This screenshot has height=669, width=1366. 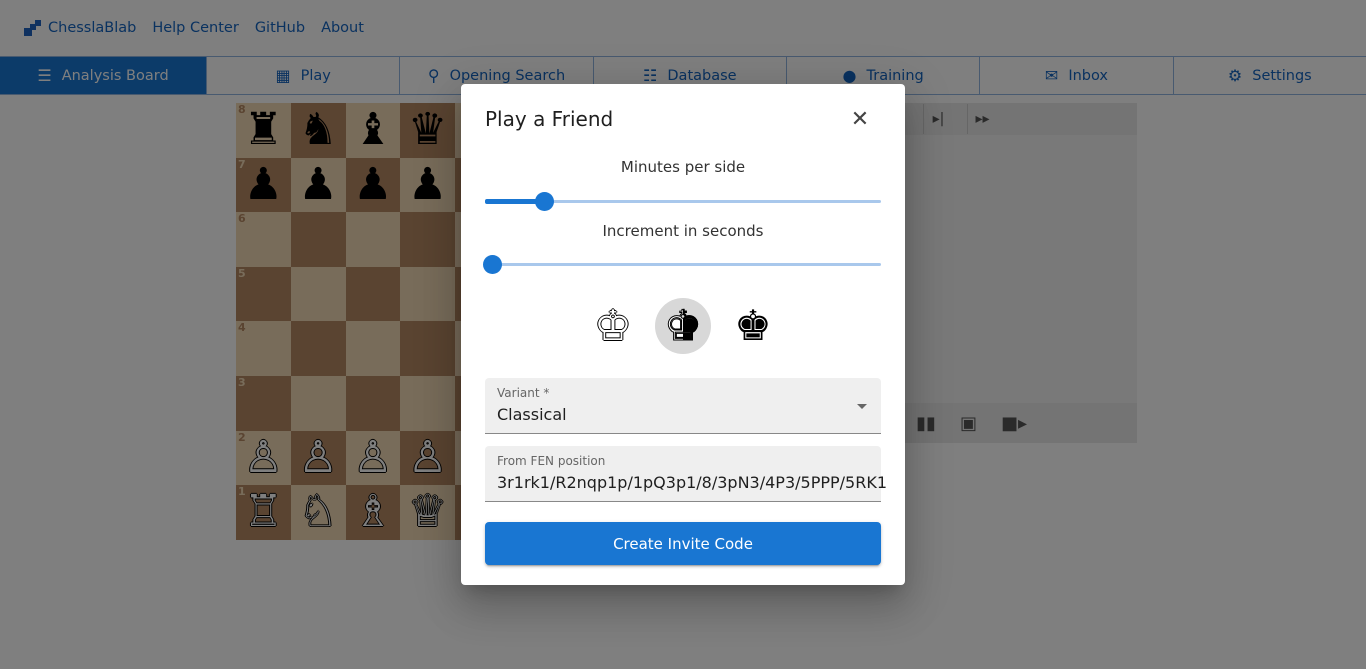 I want to click on increment-slider-thumb, so click(x=492, y=264).